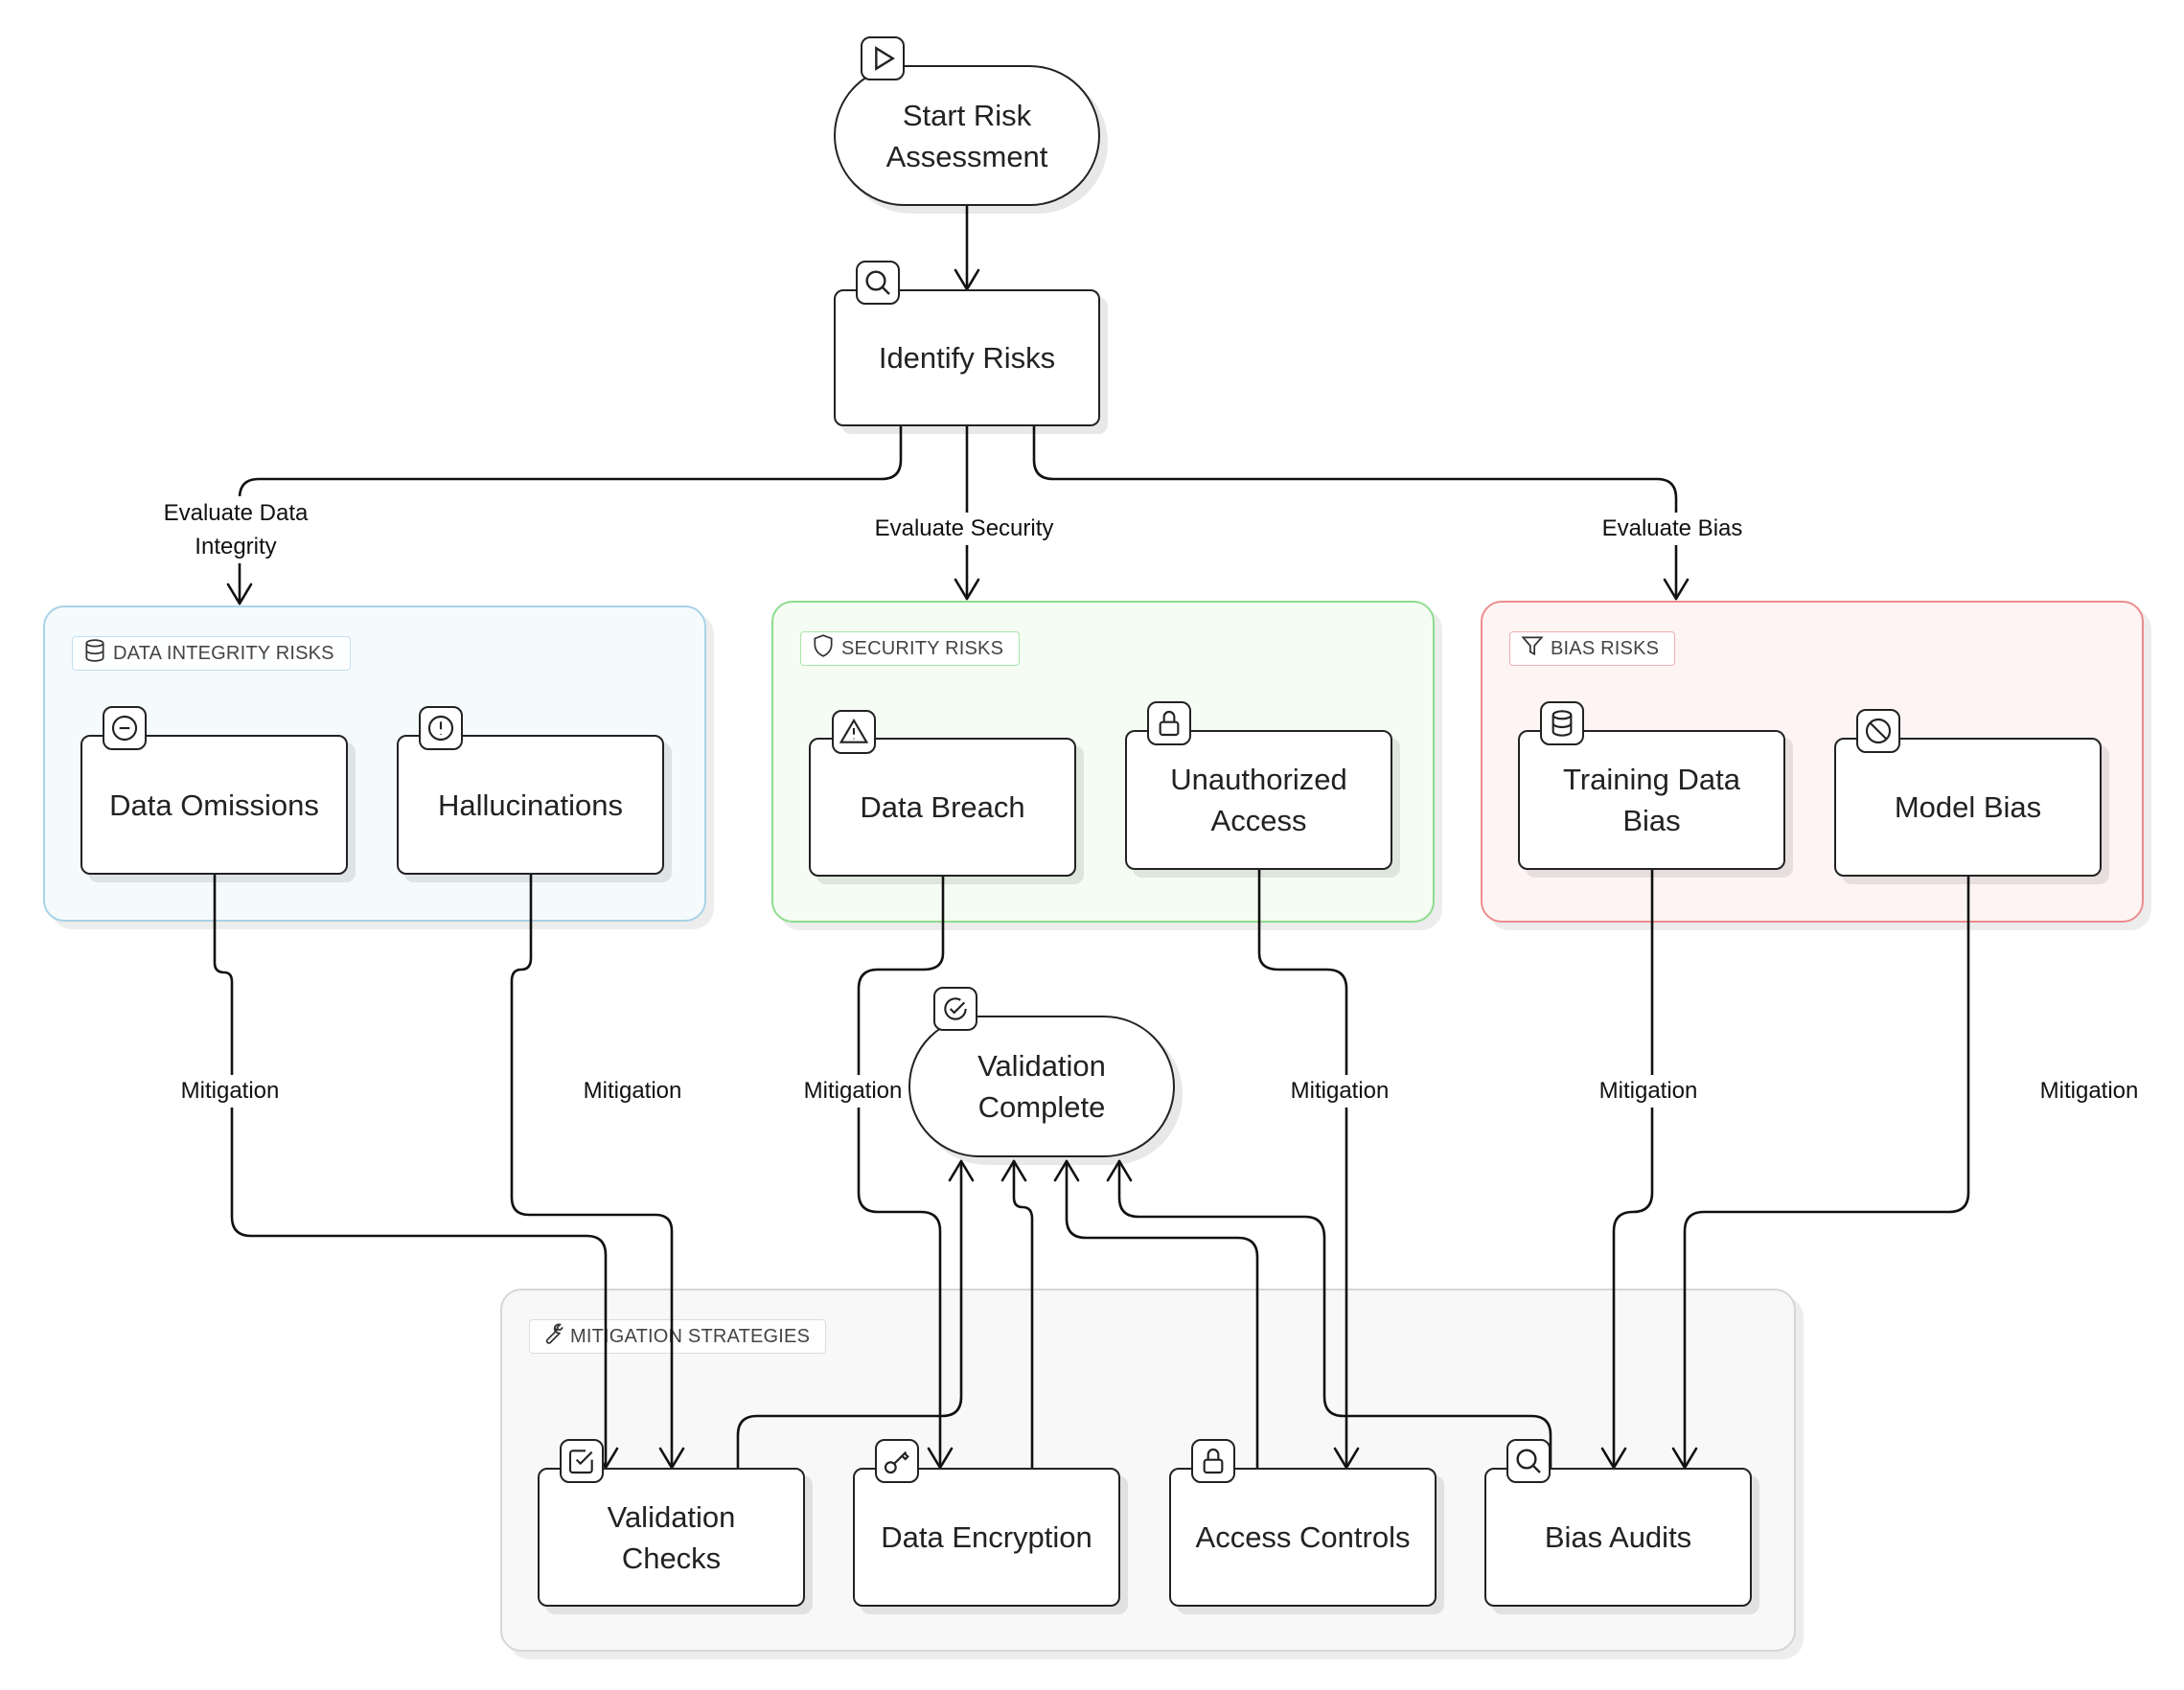  I want to click on node-data-encryption: Data Encryption, so click(987, 1537).